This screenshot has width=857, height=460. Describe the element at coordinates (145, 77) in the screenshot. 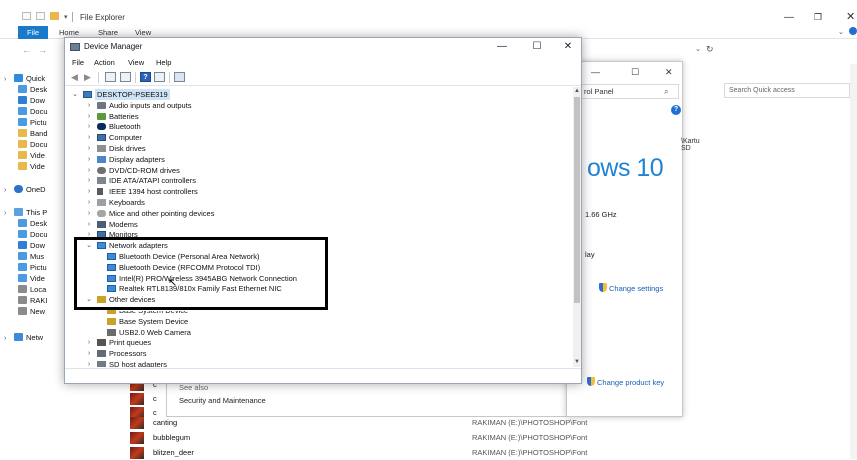

I see `help-icon: ?` at that location.